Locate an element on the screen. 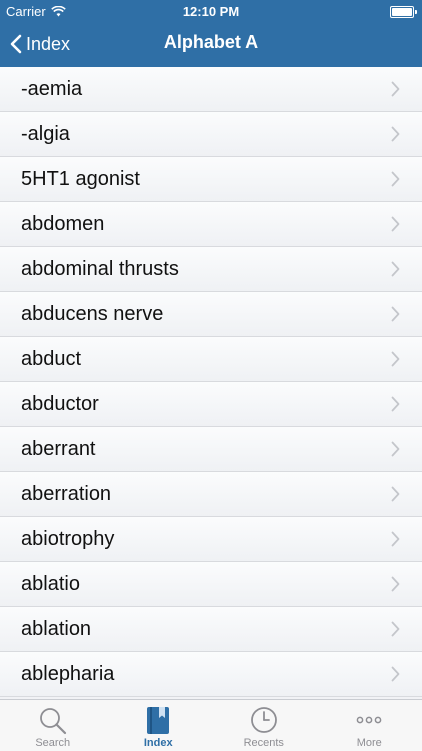 The height and width of the screenshot is (751, 422). tab-bar: Search Index Recents More is located at coordinates (211, 725).